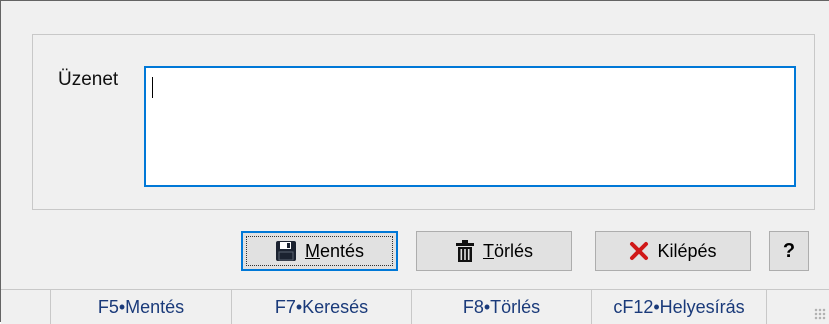  I want to click on red-x-icon, so click(639, 251).